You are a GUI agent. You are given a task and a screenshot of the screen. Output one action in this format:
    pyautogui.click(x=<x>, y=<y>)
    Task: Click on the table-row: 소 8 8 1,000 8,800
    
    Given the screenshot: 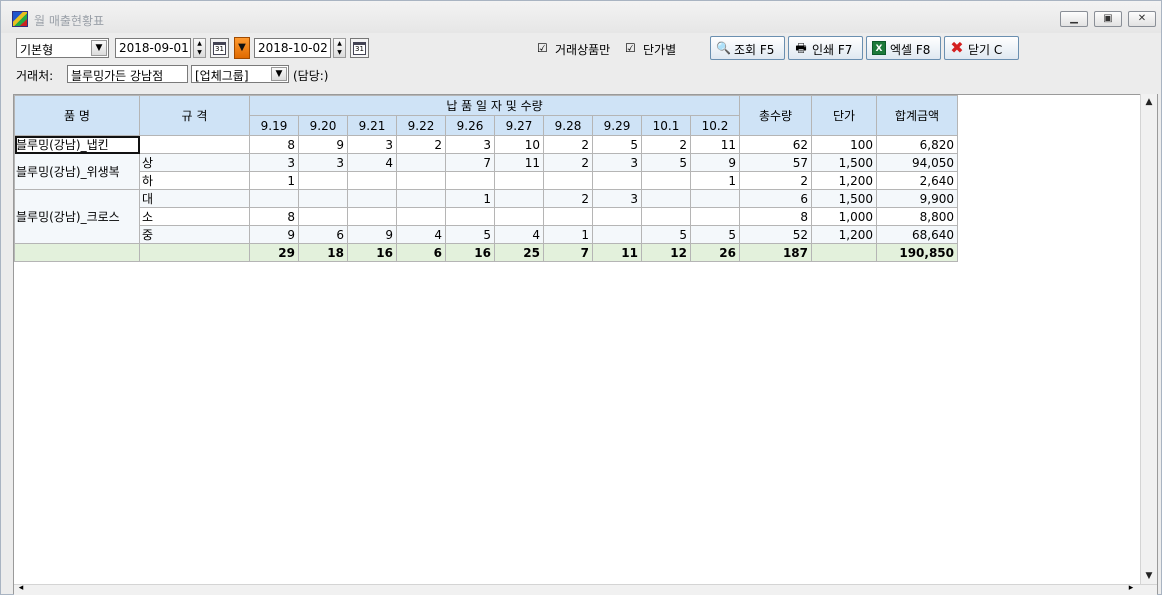 What is the action you would take?
    pyautogui.click(x=486, y=216)
    